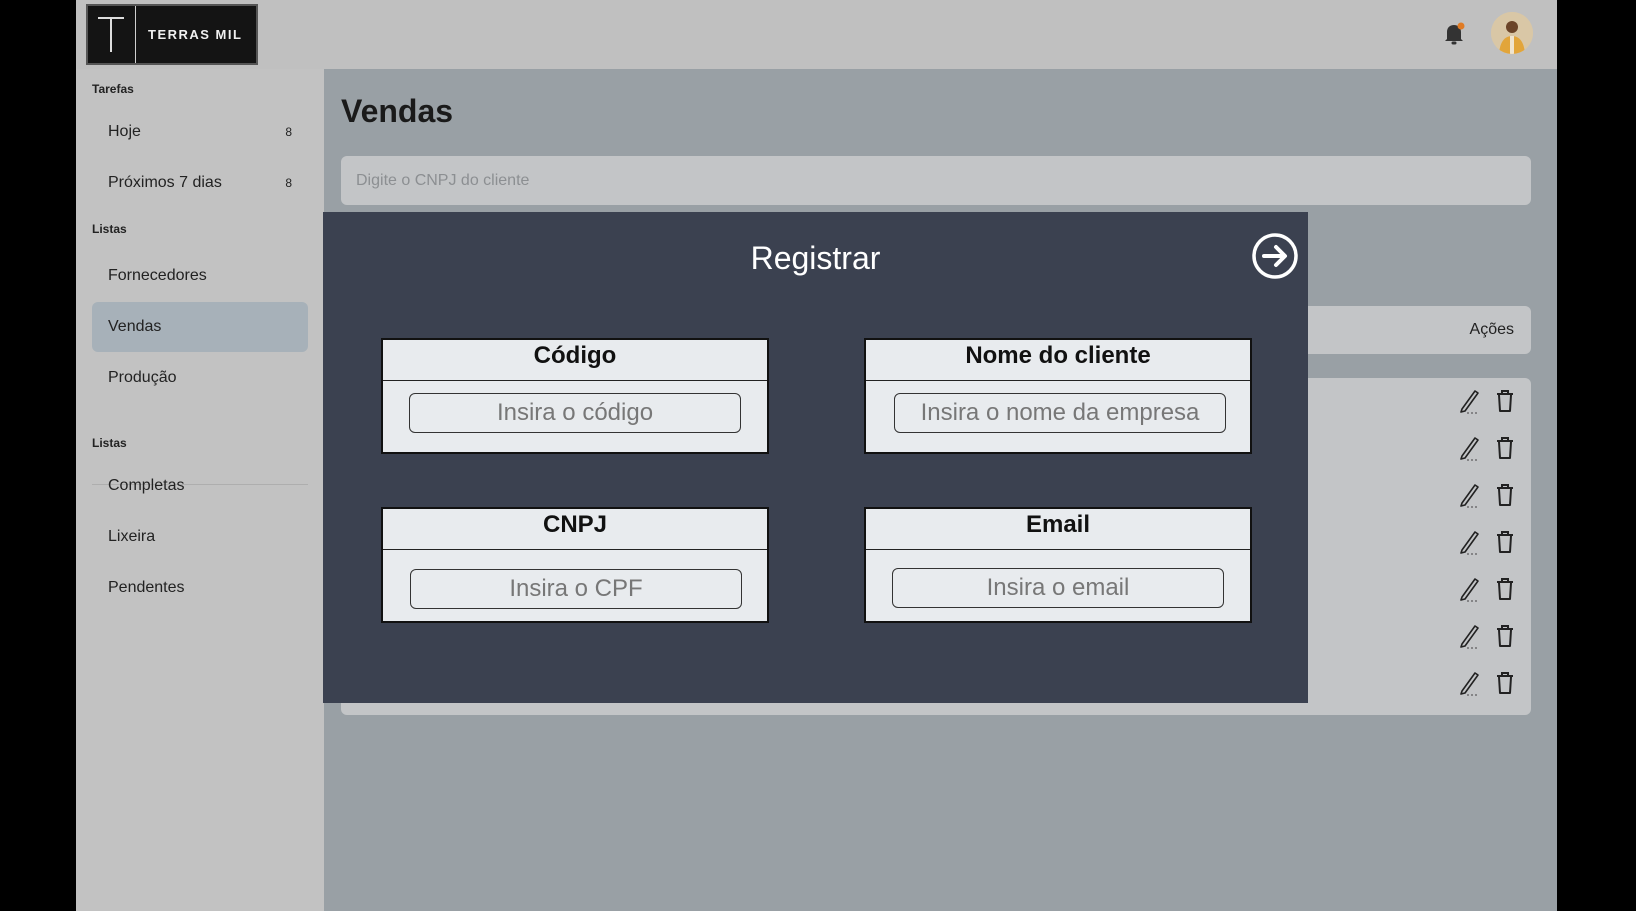 The height and width of the screenshot is (911, 1636). What do you see at coordinates (815, 258) in the screenshot?
I see `modal-title: Registrar` at bounding box center [815, 258].